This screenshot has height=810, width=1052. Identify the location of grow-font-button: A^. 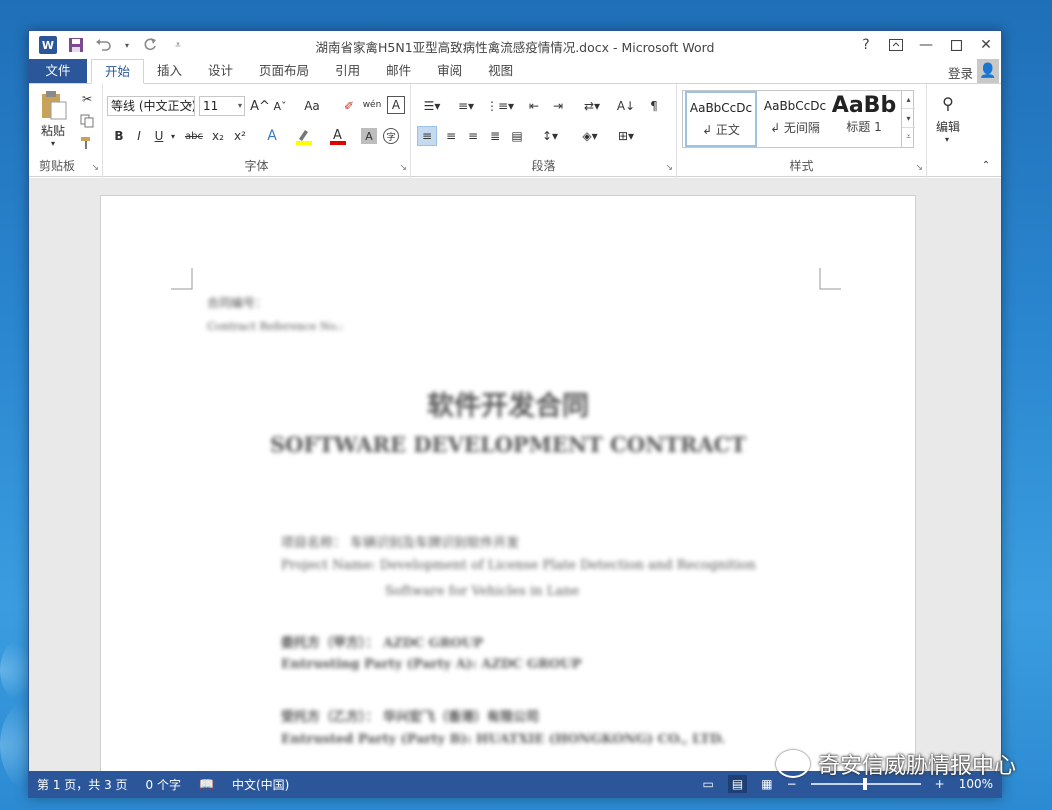
(260, 106).